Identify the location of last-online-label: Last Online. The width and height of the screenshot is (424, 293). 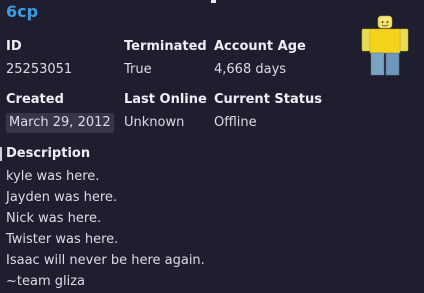
(165, 99).